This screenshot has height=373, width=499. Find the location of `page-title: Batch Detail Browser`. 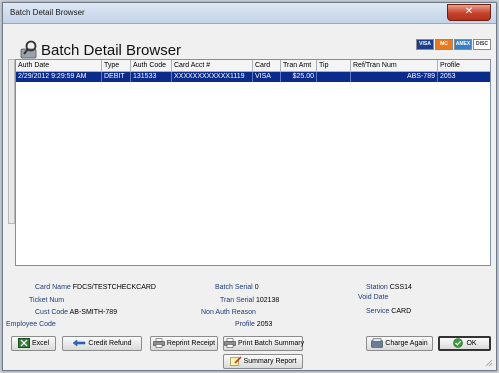

page-title: Batch Detail Browser is located at coordinates (111, 50).